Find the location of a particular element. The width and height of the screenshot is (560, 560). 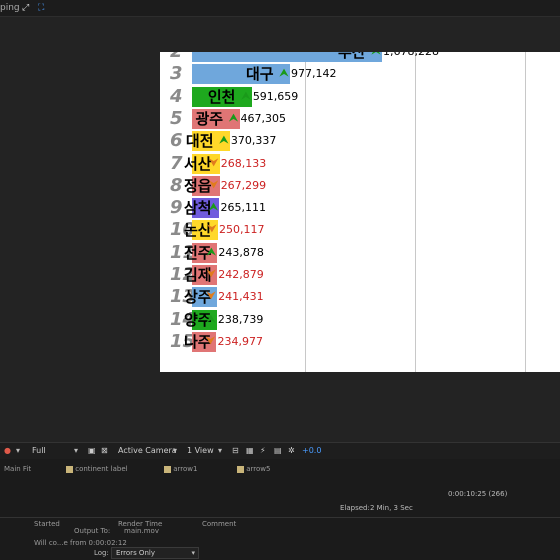

chart-row: 8 정읍 ⮟ 267,299 is located at coordinates (360, 186).